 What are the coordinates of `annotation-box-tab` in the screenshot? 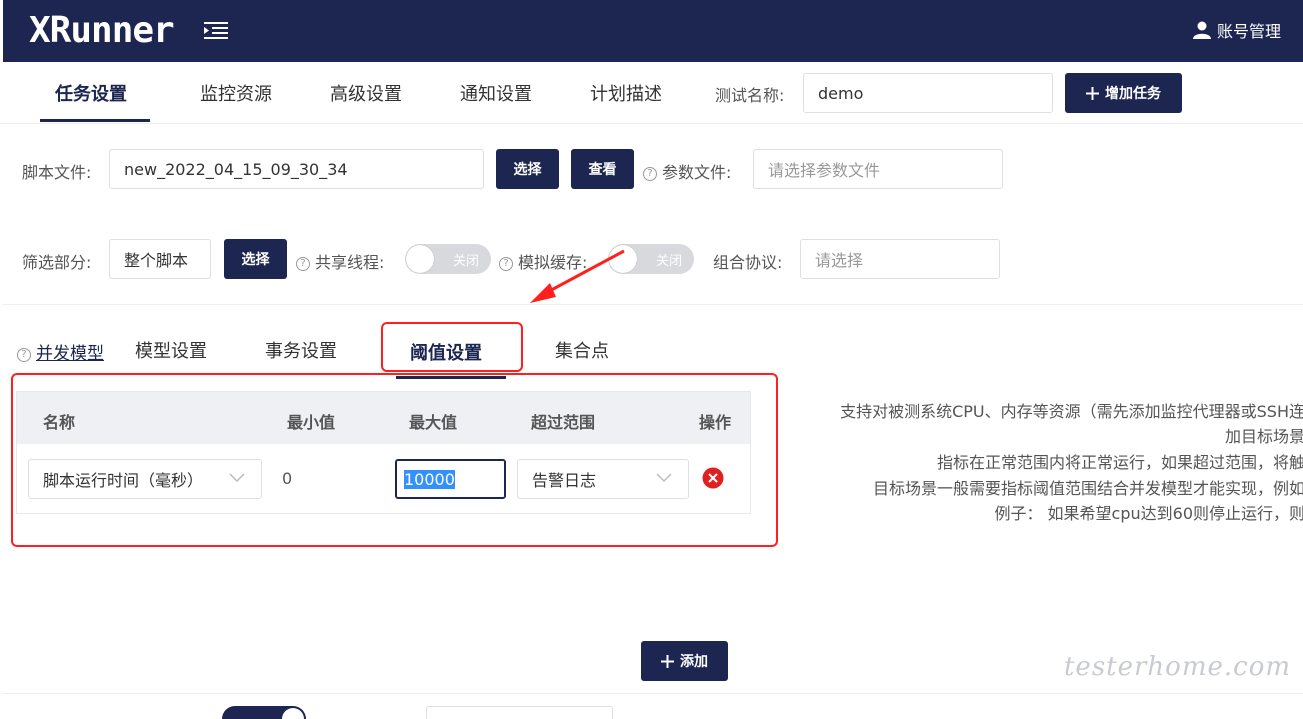 It's located at (452, 347).